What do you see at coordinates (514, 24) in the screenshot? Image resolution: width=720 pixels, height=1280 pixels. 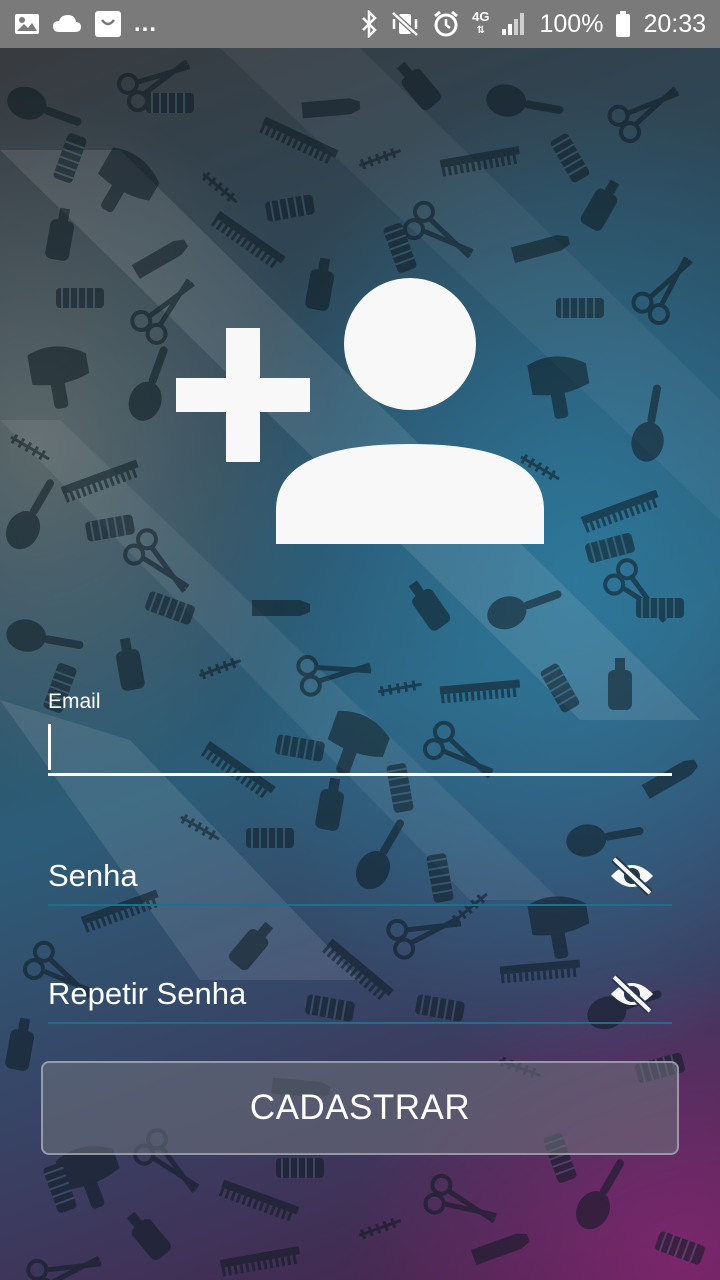 I see `signal-icon` at bounding box center [514, 24].